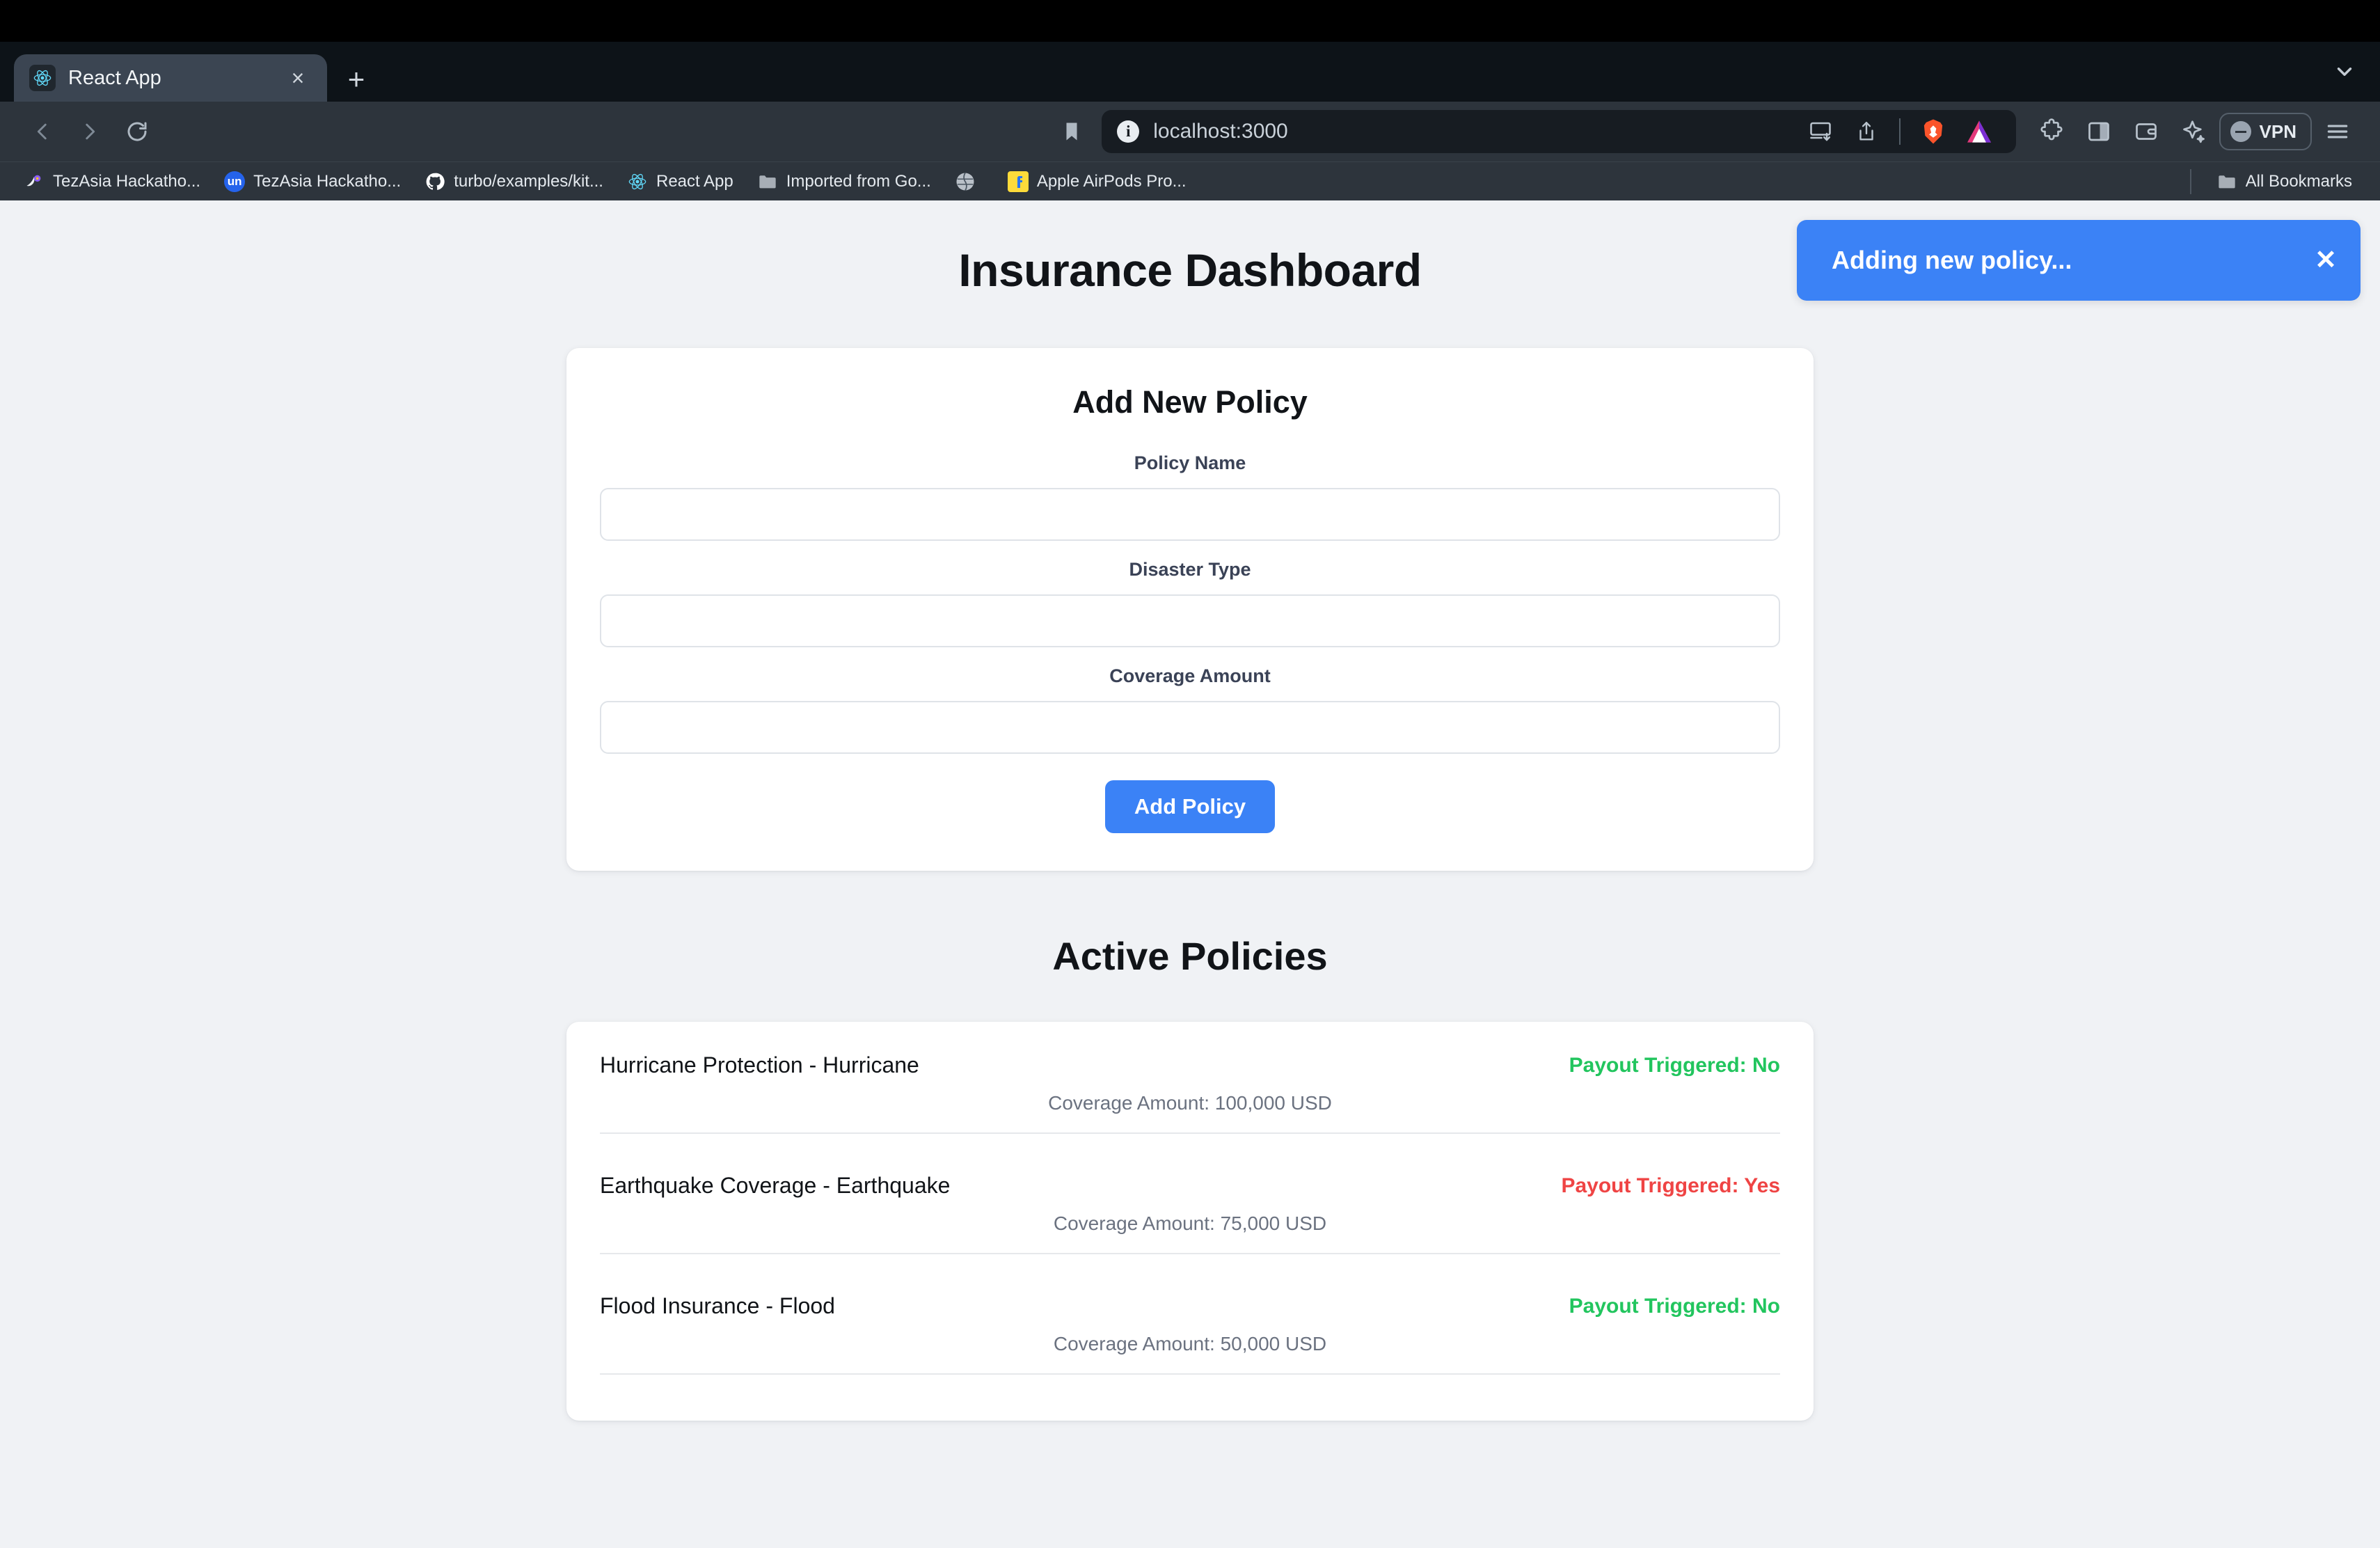 The height and width of the screenshot is (1548, 2380). Describe the element at coordinates (760, 1064) in the screenshot. I see `policy-name: Hurricane Protection - Hurricane` at that location.